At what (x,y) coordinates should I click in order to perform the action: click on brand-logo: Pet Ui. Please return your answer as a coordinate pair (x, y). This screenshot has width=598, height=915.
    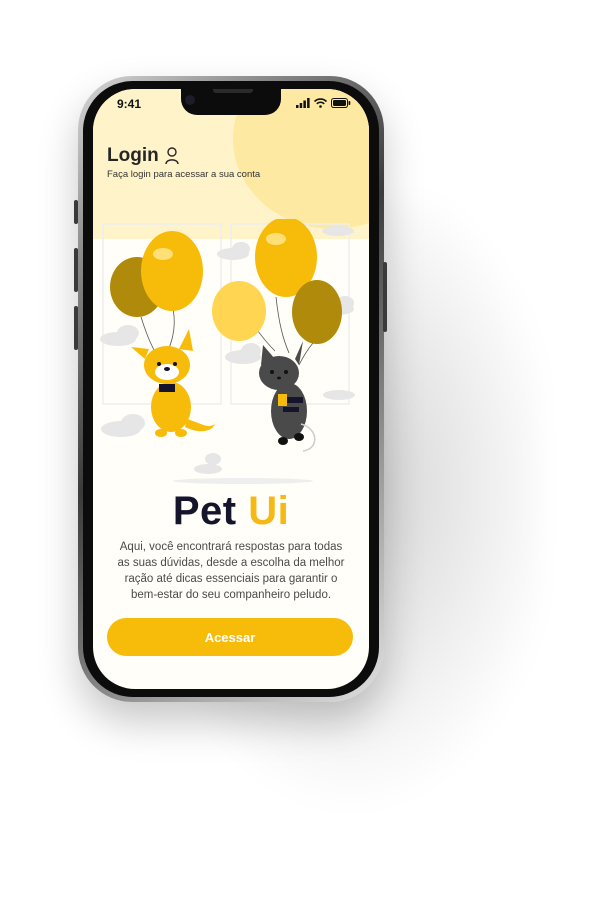
    Looking at the image, I should click on (231, 511).